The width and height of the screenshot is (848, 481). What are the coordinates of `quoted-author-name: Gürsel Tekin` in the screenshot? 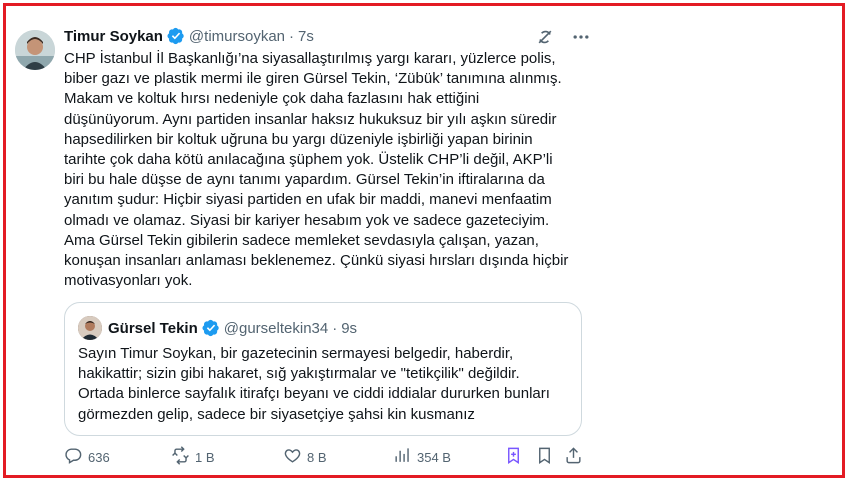 It's located at (153, 328).